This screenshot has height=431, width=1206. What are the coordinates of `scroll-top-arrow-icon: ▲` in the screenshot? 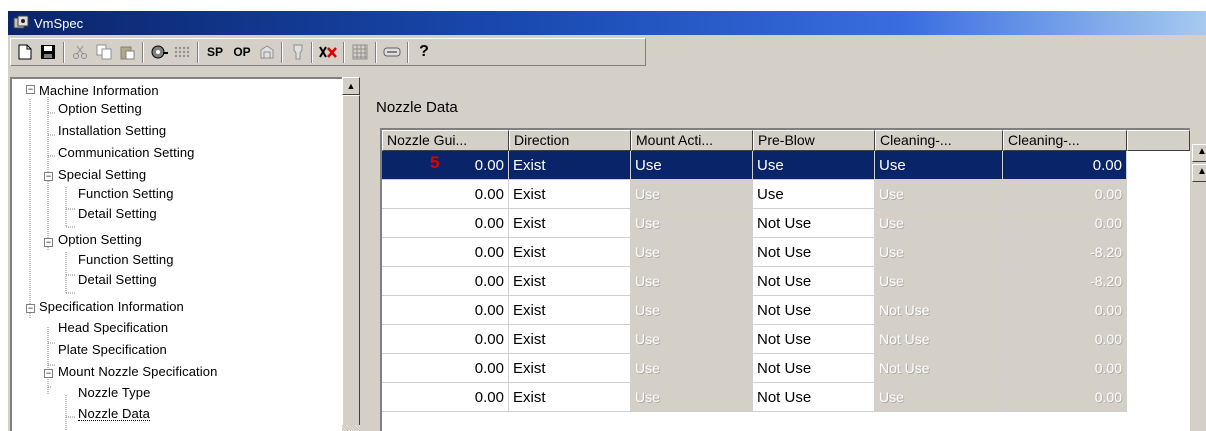 It's located at (1199, 153).